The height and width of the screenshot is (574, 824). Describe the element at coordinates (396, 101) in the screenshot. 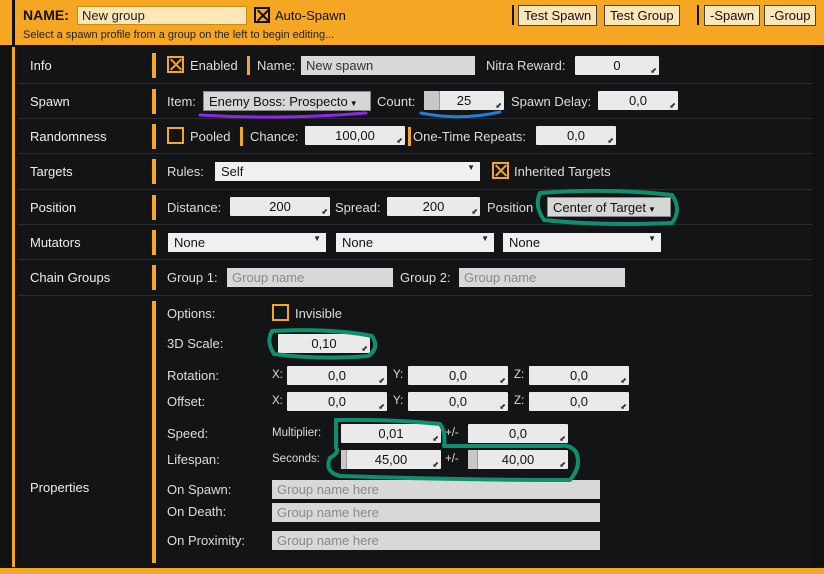

I see `count-label: Count:` at that location.